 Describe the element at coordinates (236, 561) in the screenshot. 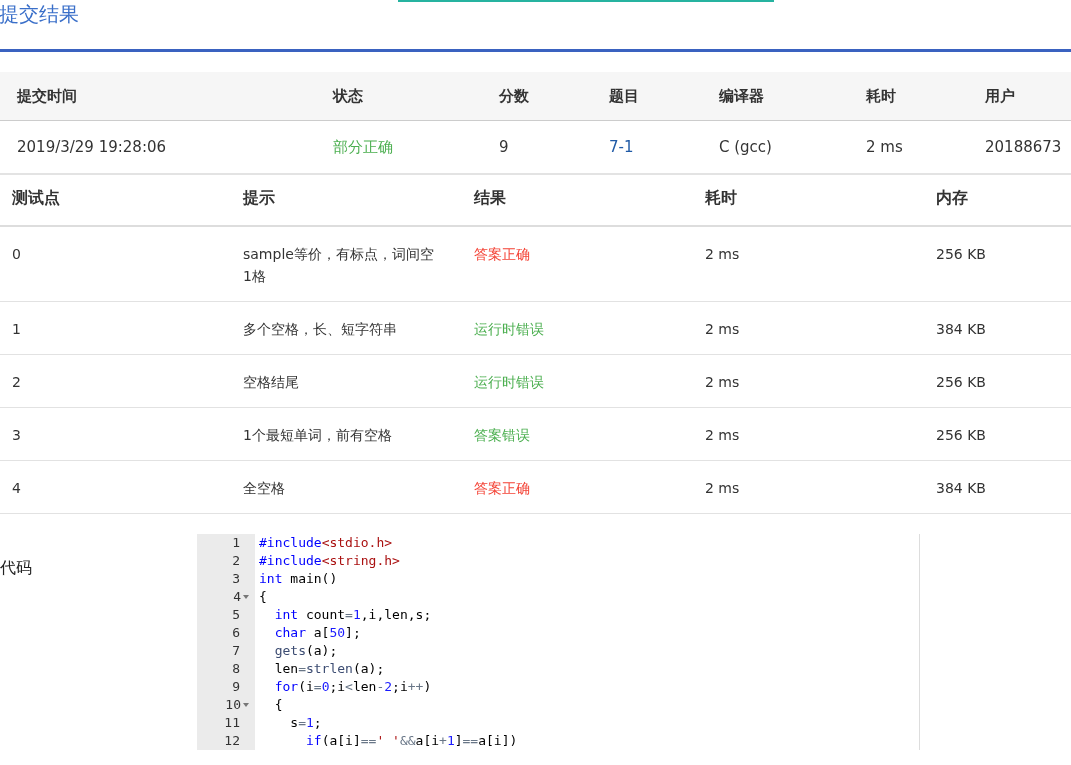

I see `line-number: 2` at that location.